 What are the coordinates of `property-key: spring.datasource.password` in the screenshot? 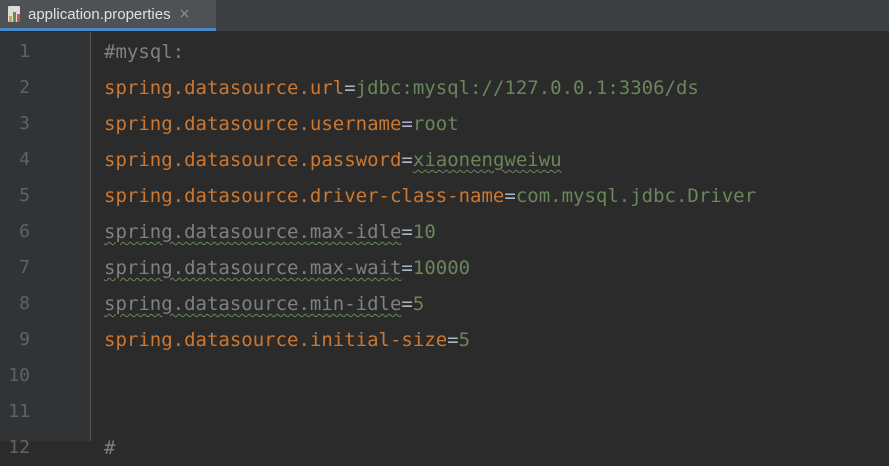 It's located at (253, 160).